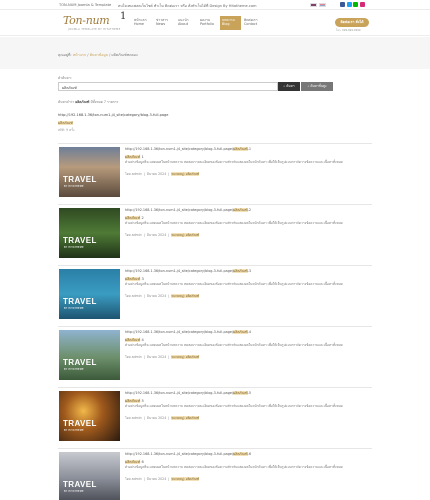 The image size is (430, 500). I want to click on result-title: ผลิตภัณฑ์ 1, so click(134, 157).